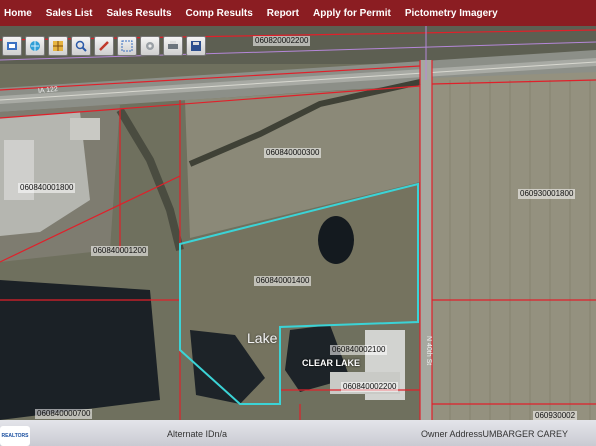 Image resolution: width=596 pixels, height=446 pixels. I want to click on menu-sales-results: Sales Results, so click(139, 13).